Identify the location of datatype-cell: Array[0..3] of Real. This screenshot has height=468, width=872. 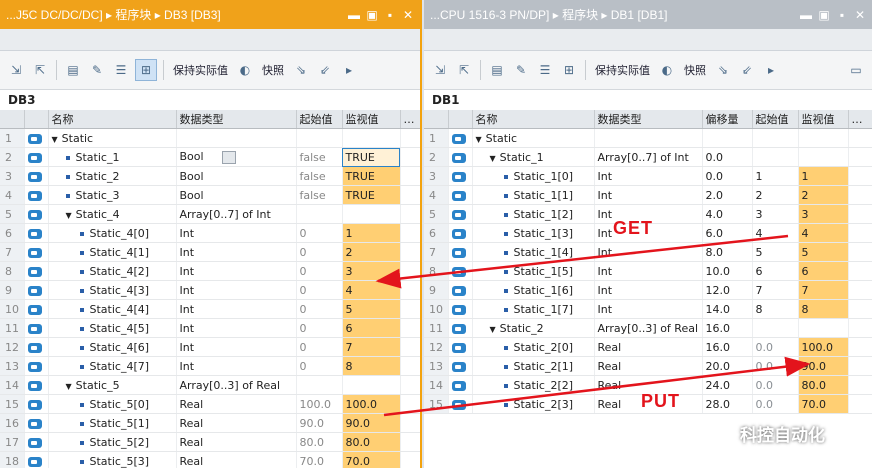
(648, 328).